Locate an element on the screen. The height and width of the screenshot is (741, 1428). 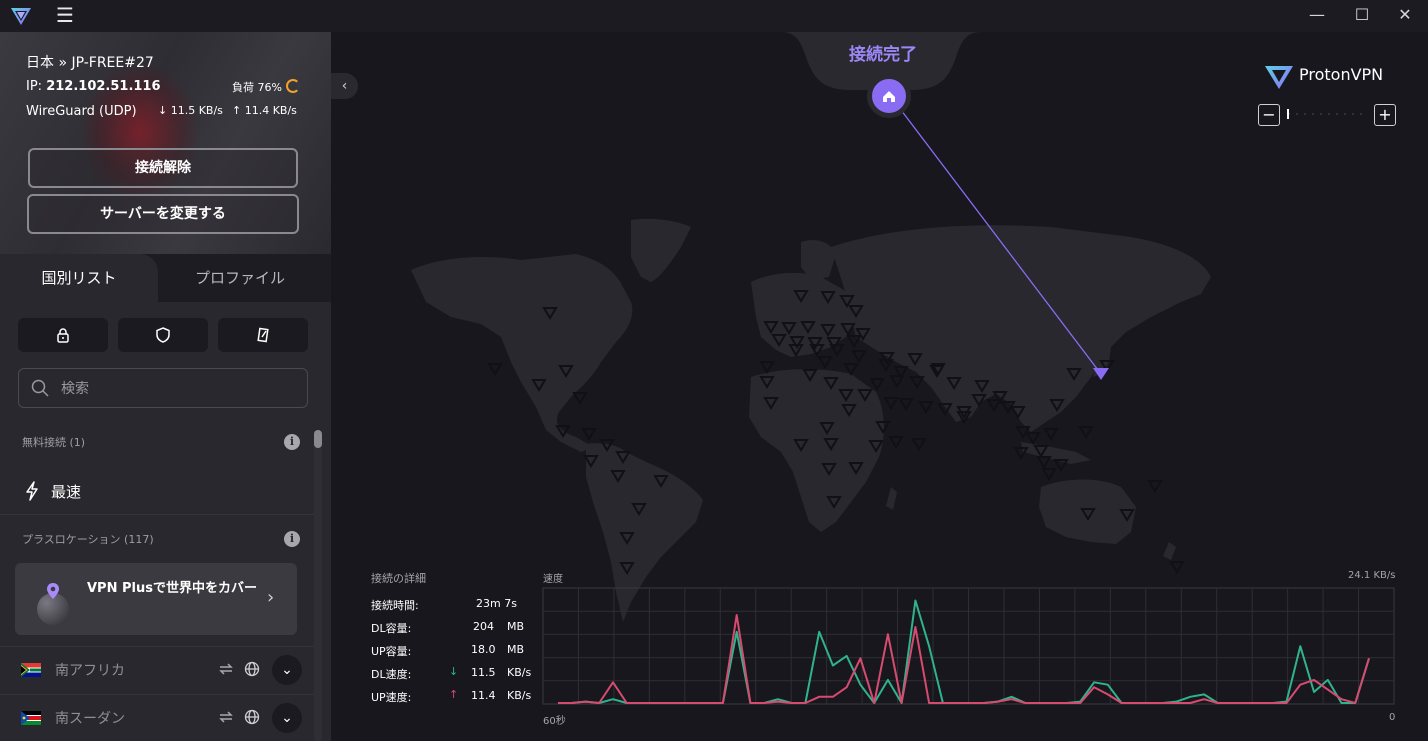
minimize-icon: — is located at coordinates (1317, 15).